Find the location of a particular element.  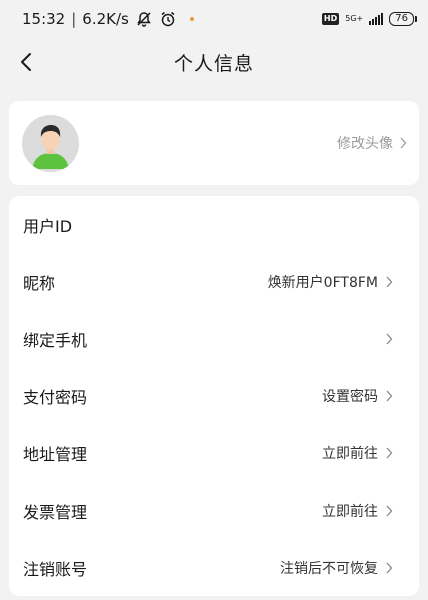

back-button is located at coordinates (26, 62).